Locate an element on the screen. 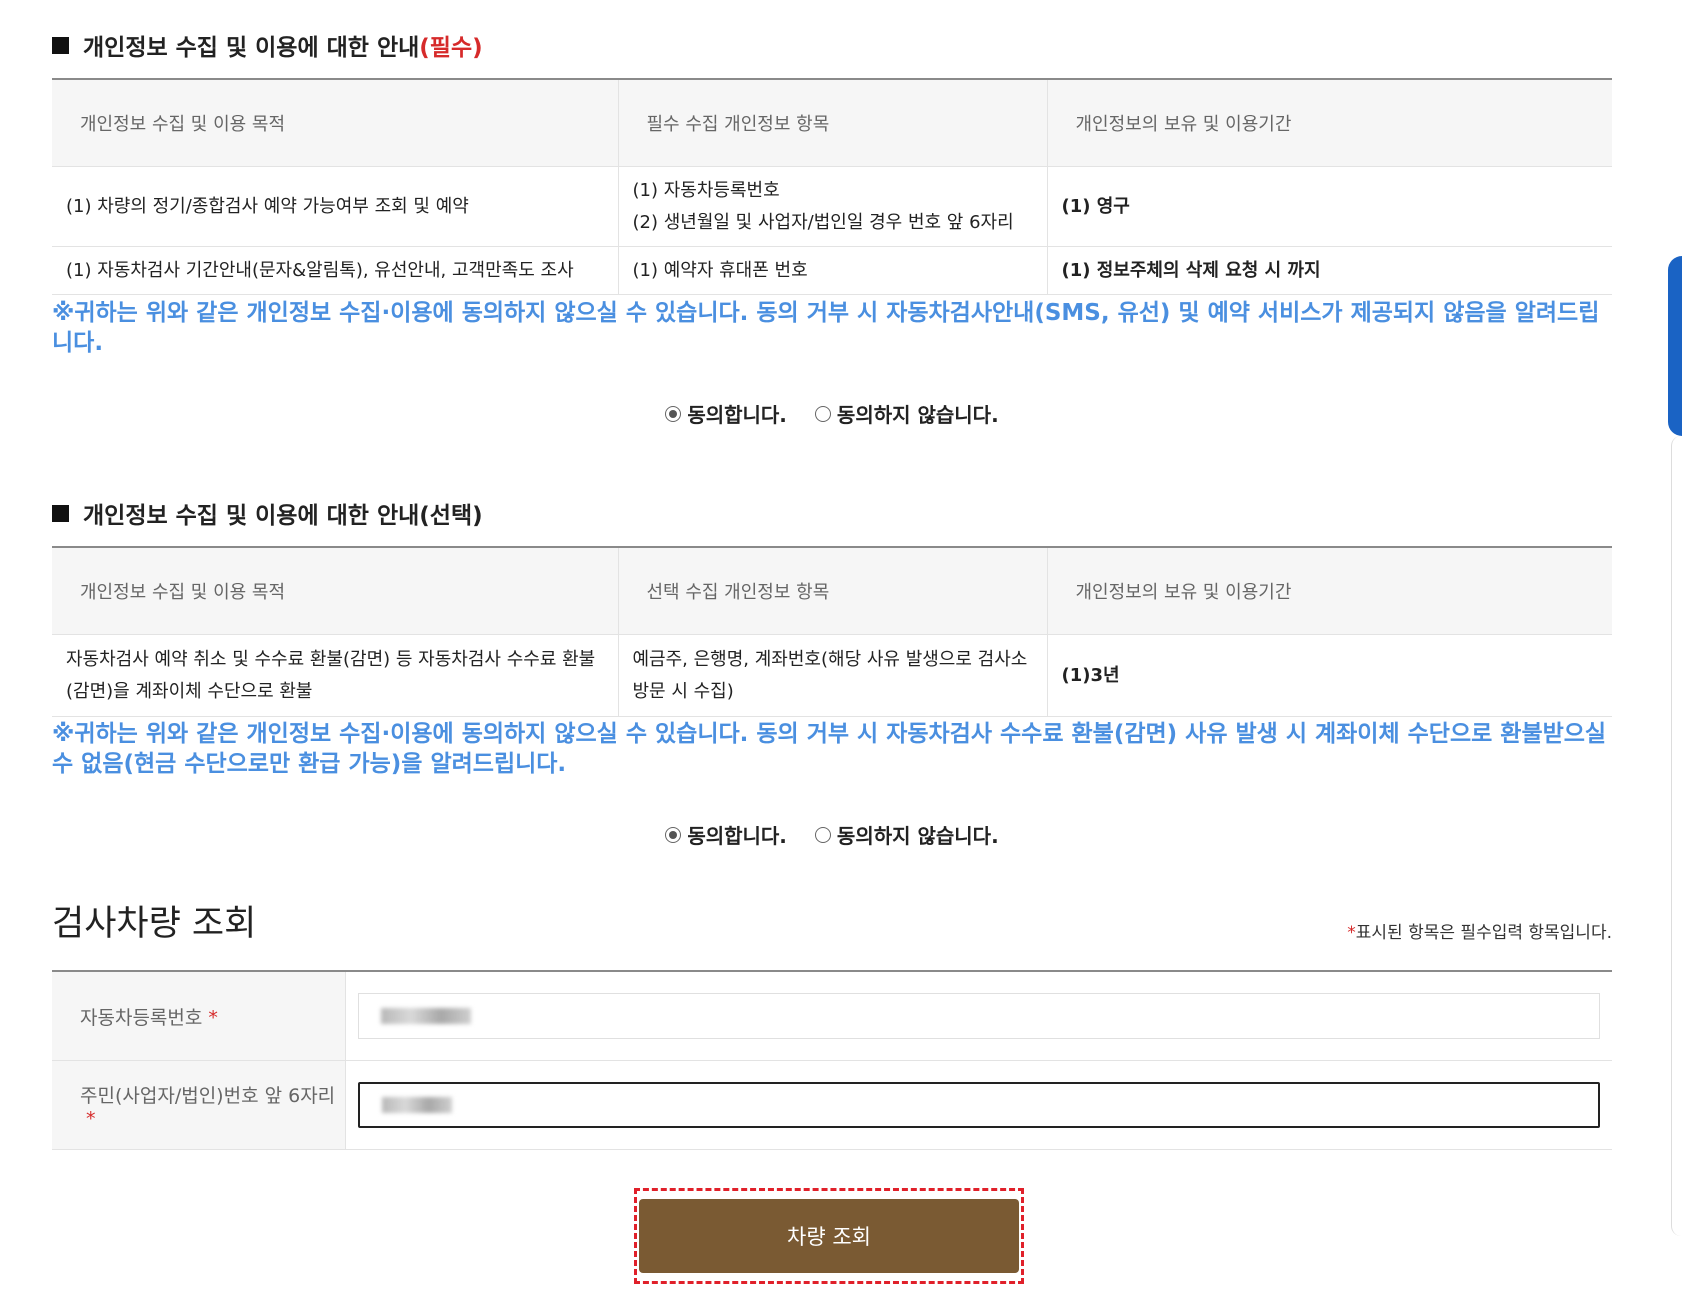 The image size is (1682, 1297). side-scroll-tab is located at coordinates (1675, 346).